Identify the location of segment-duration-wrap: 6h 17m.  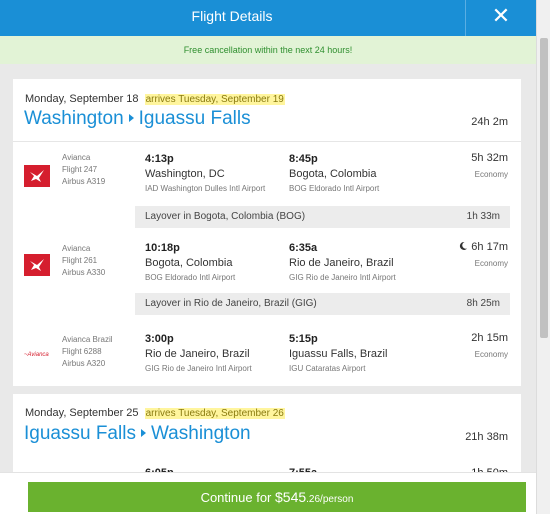
(483, 247).